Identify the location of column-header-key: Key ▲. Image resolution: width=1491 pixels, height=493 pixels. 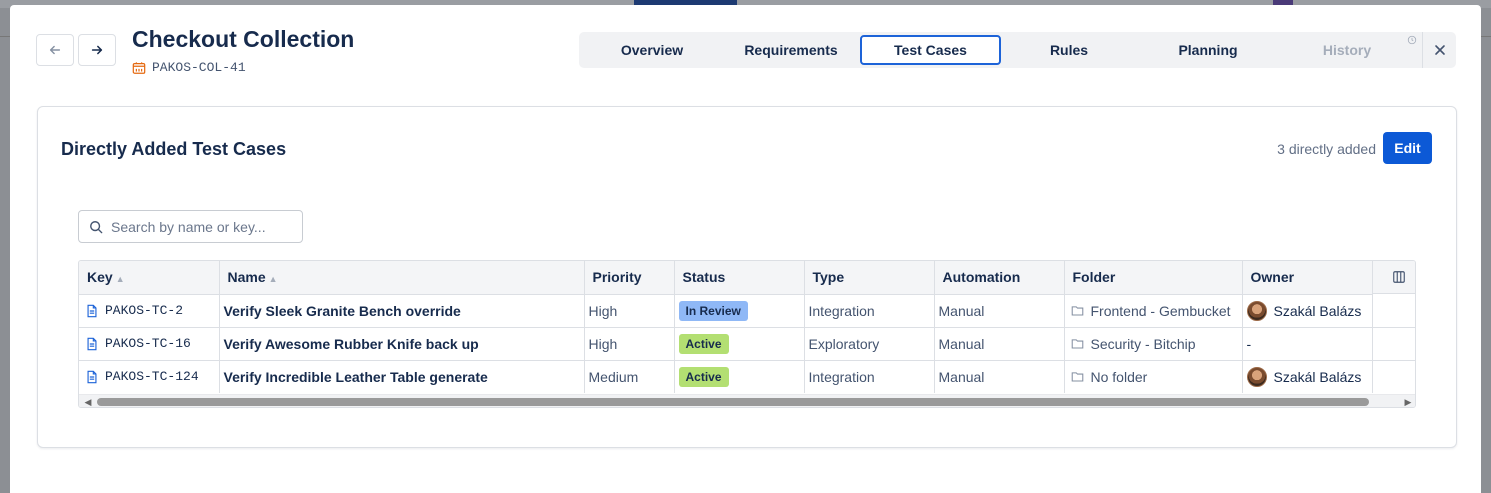
(149, 278).